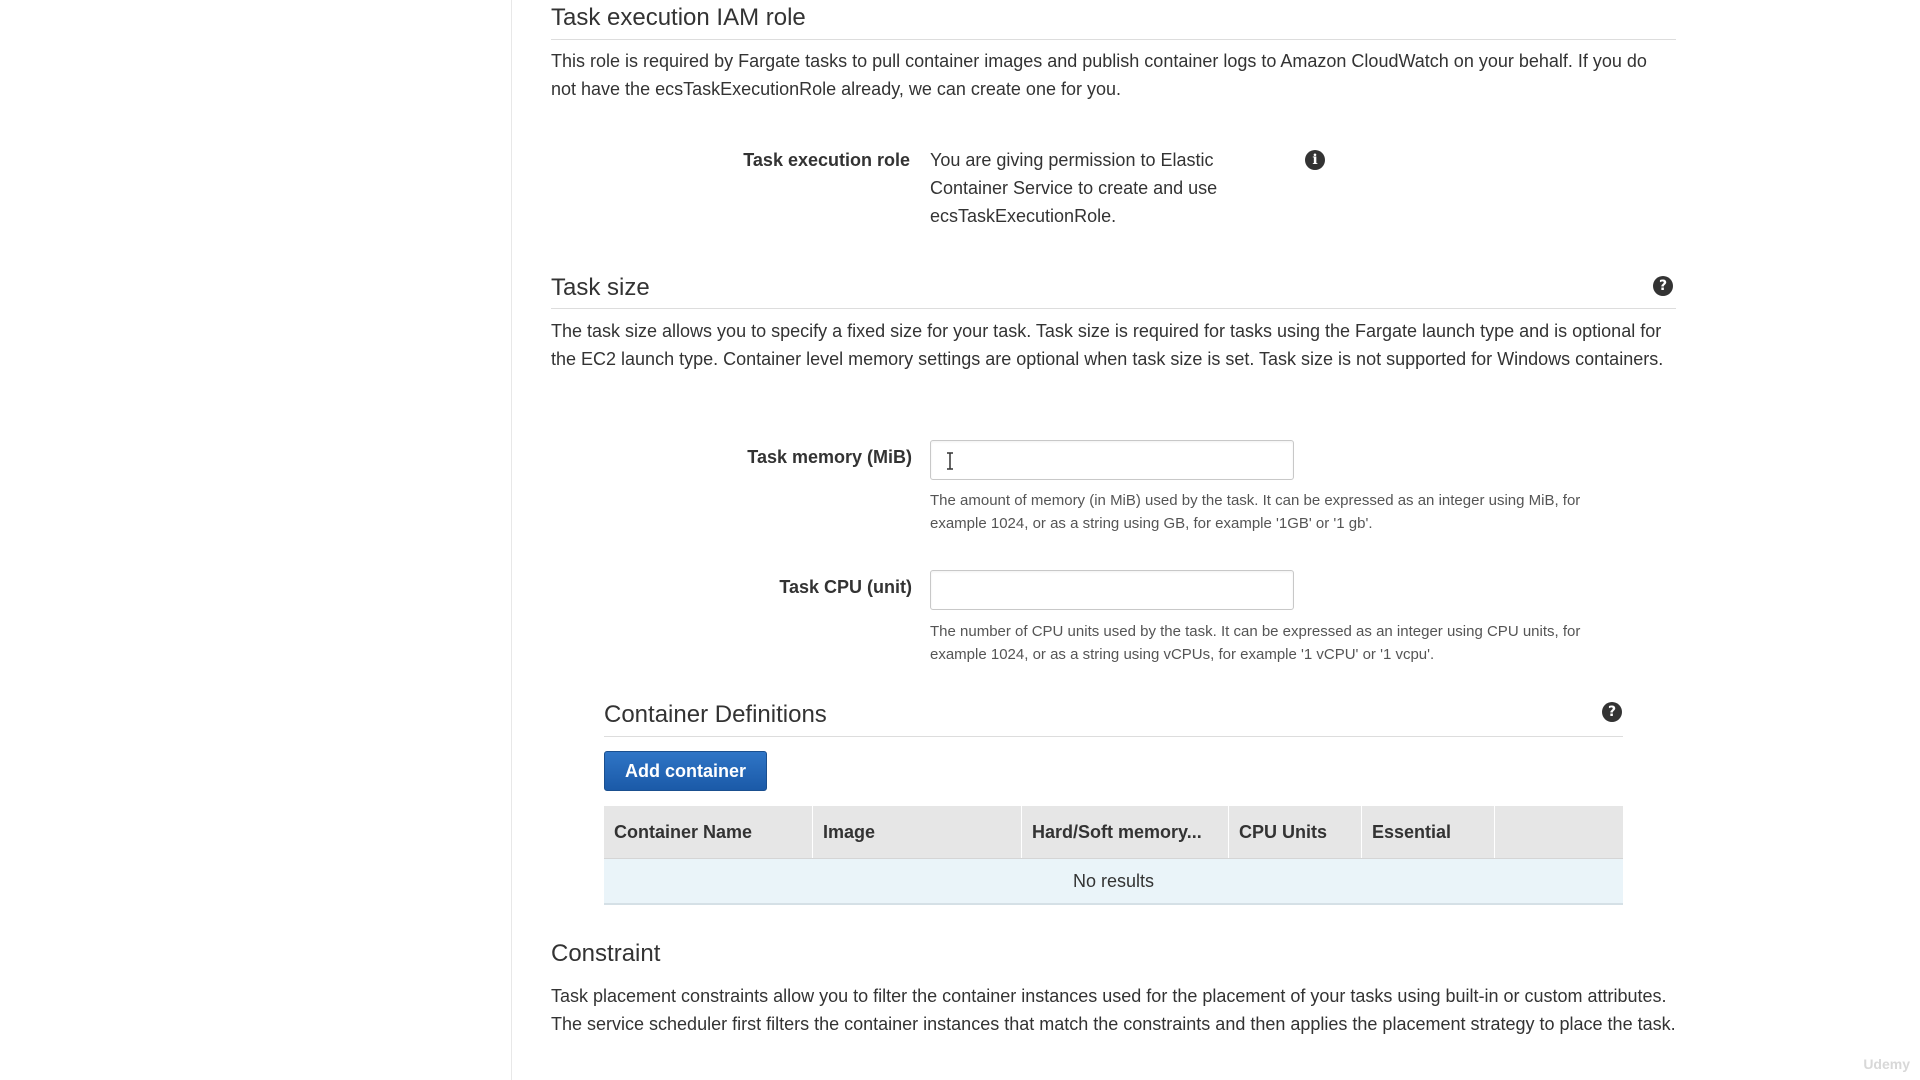 The image size is (1920, 1080). What do you see at coordinates (1315, 160) in the screenshot?
I see `info-icon: i` at bounding box center [1315, 160].